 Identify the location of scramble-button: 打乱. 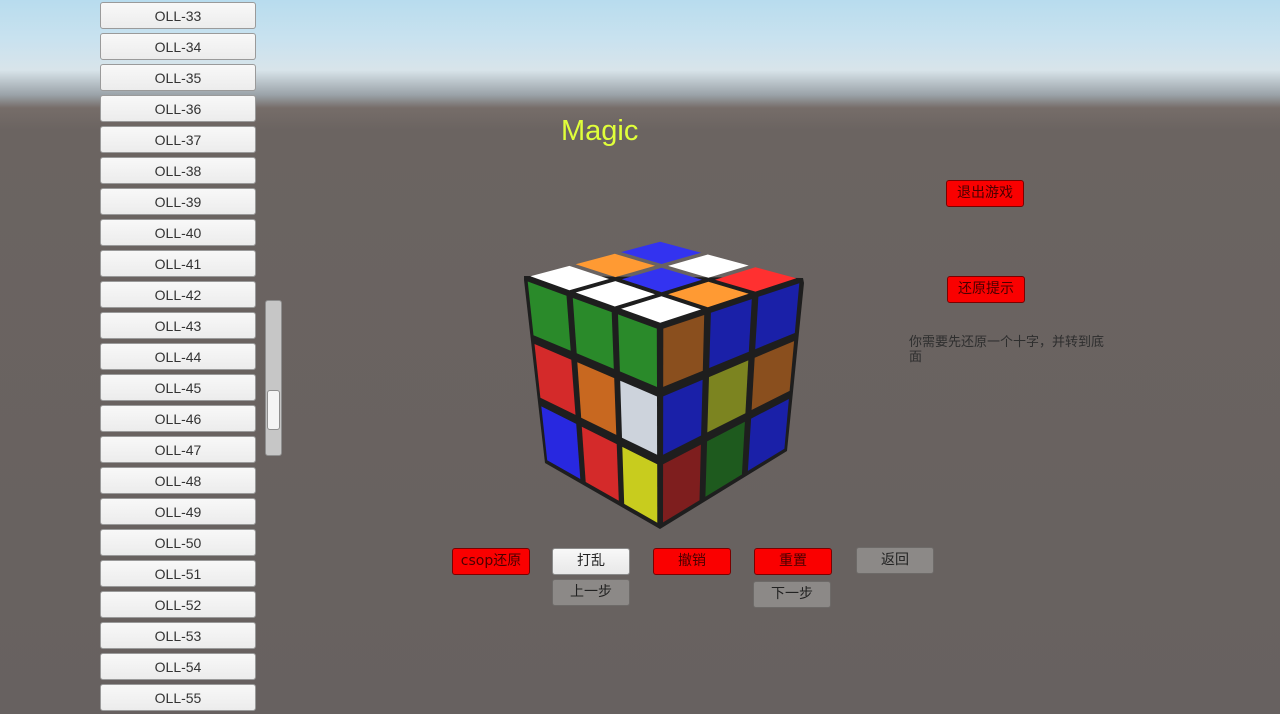
(591, 561).